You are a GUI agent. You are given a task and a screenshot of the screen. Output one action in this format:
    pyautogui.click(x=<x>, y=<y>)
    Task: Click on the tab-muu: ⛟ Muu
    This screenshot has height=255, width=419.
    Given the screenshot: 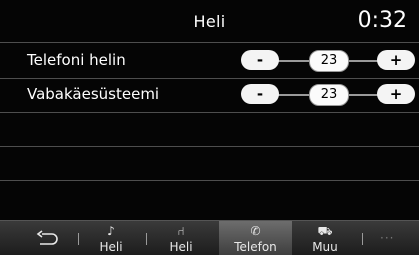 What is the action you would take?
    pyautogui.click(x=325, y=238)
    